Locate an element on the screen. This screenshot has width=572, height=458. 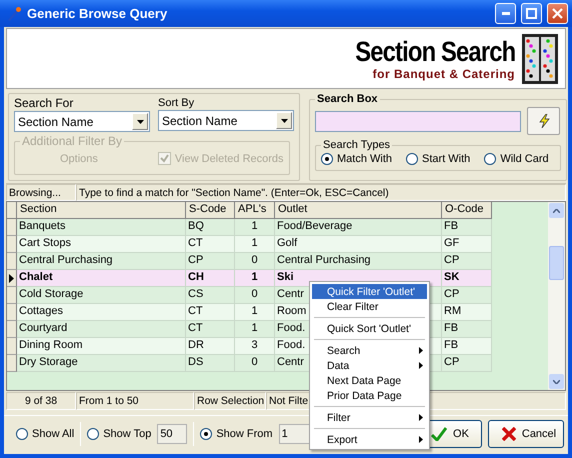
search-type-radio: Match With is located at coordinates (356, 159).